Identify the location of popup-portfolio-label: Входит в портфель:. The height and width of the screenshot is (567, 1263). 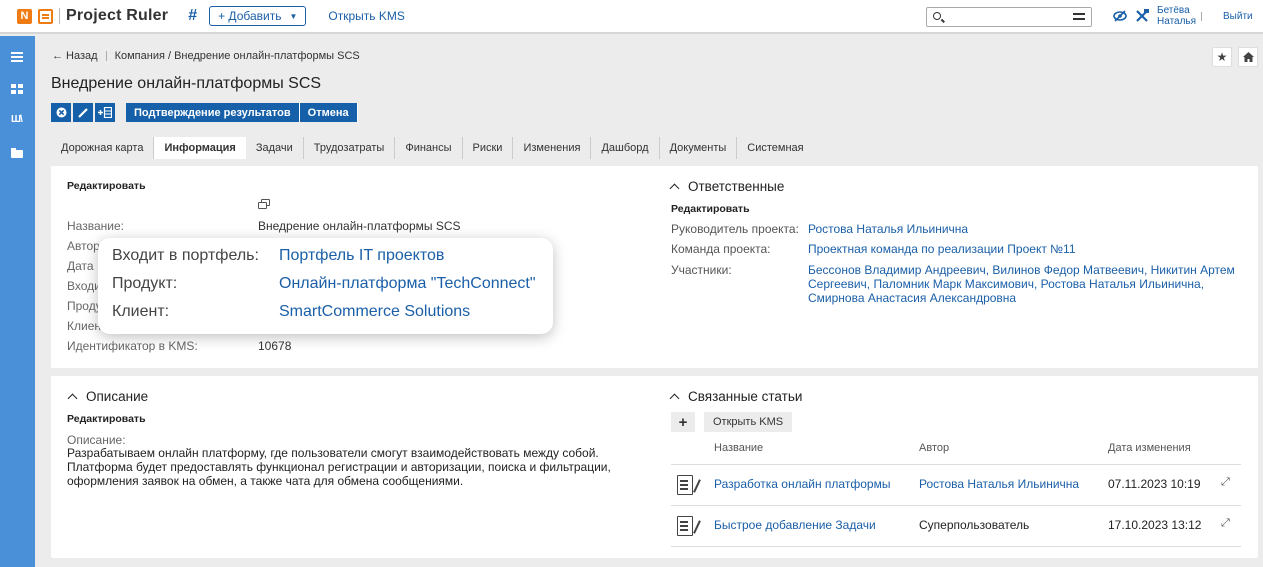
(185, 255).